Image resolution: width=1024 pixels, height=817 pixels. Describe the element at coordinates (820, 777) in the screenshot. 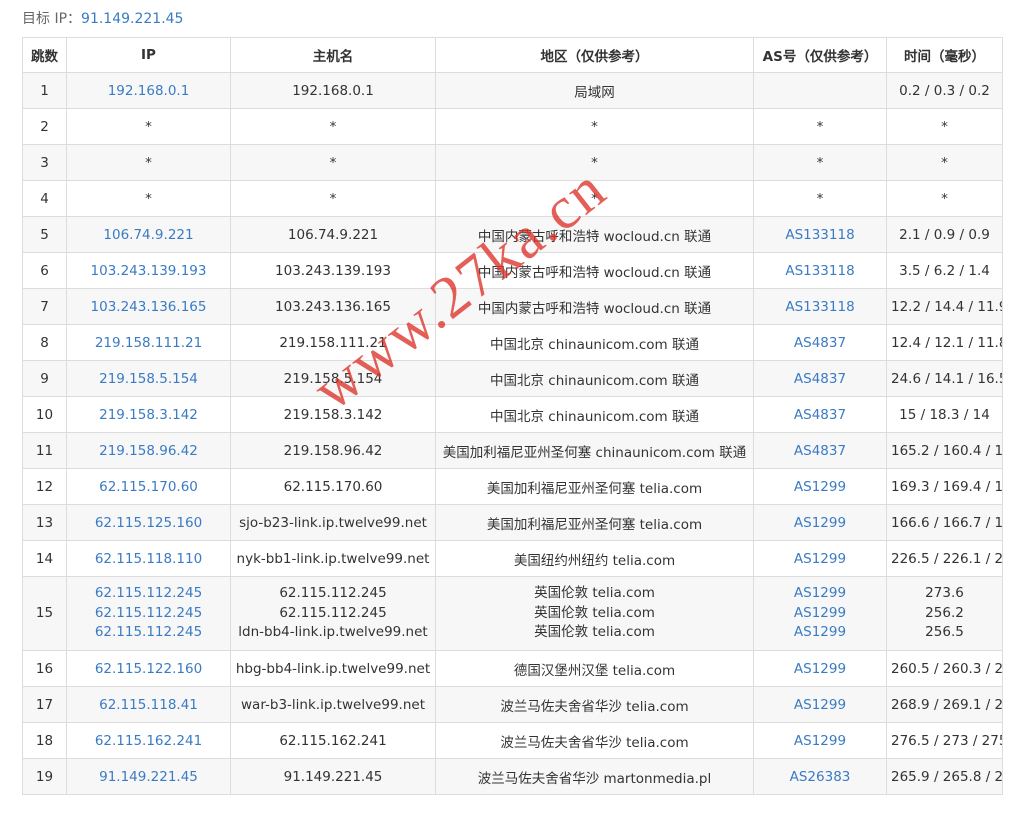

I see `as-link: AS26383` at that location.